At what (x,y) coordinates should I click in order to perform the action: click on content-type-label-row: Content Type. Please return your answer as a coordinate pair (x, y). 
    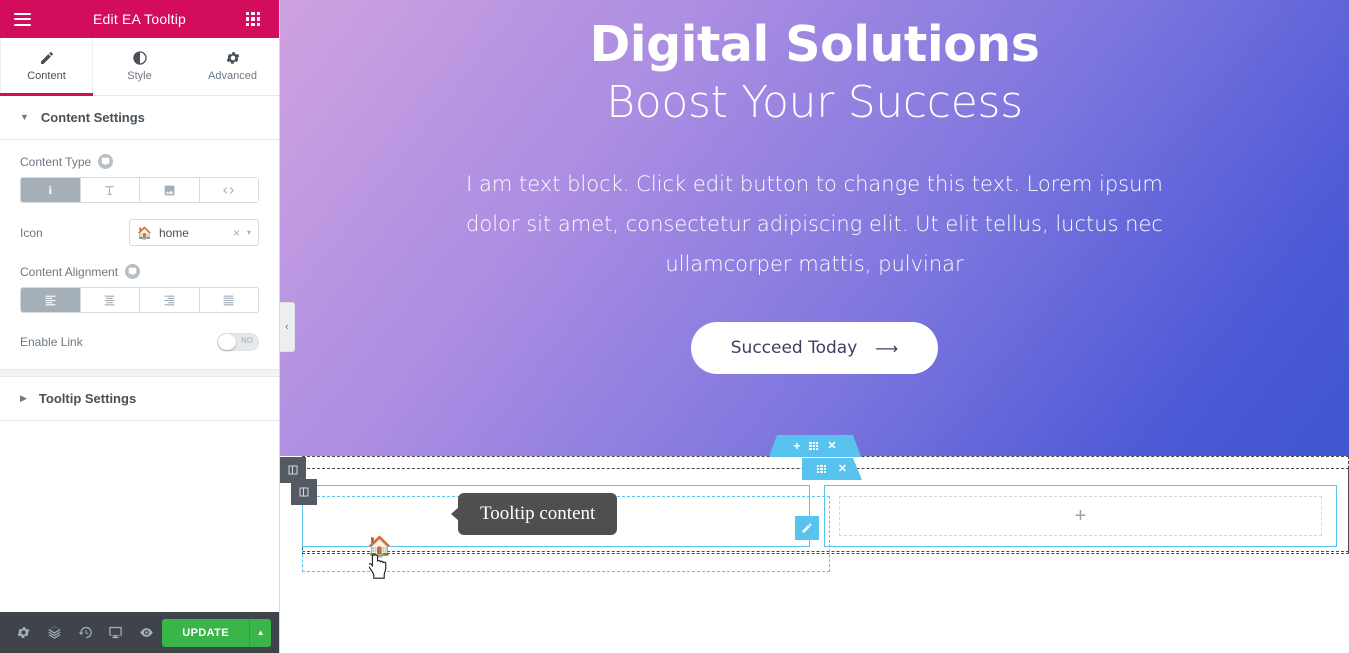
    Looking at the image, I should click on (139, 161).